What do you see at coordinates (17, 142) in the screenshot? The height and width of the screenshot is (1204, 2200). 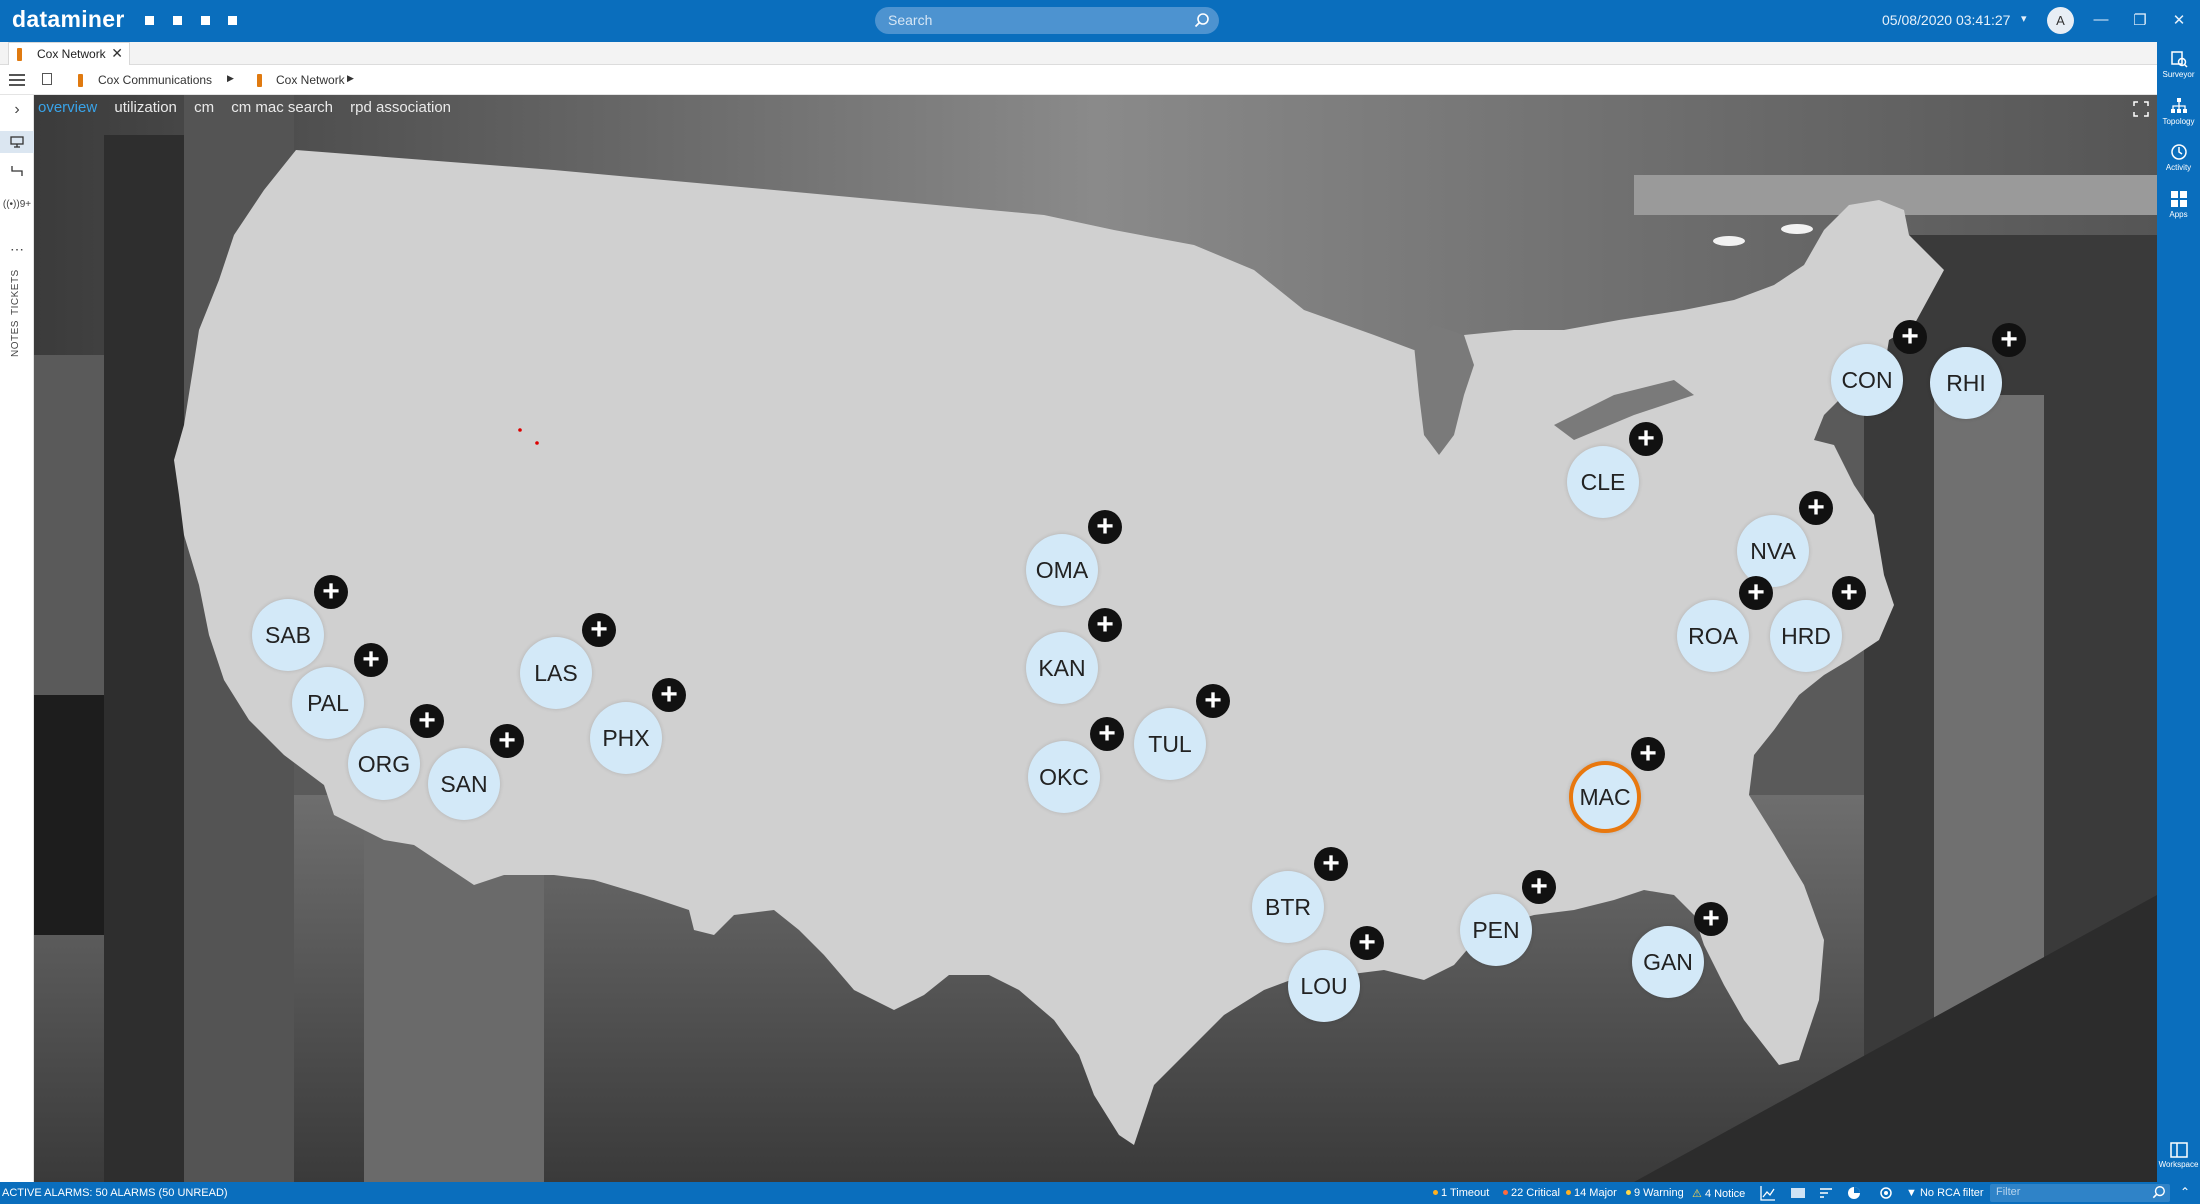 I see `monitor-icon` at bounding box center [17, 142].